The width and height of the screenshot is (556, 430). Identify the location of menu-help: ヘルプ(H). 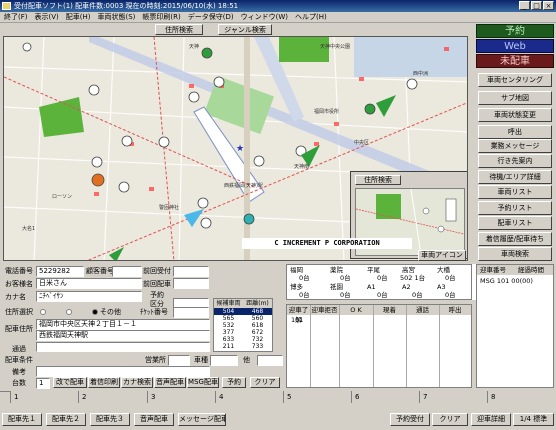
(311, 17).